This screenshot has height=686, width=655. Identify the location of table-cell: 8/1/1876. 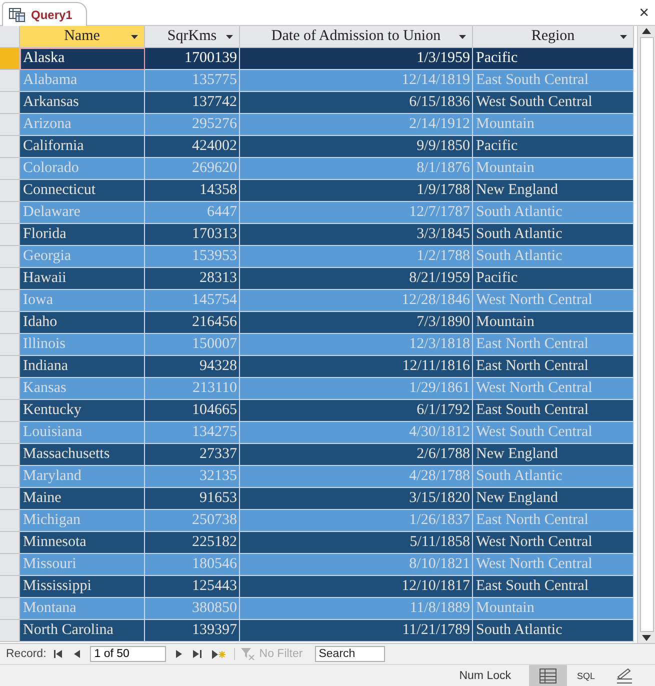
(356, 169).